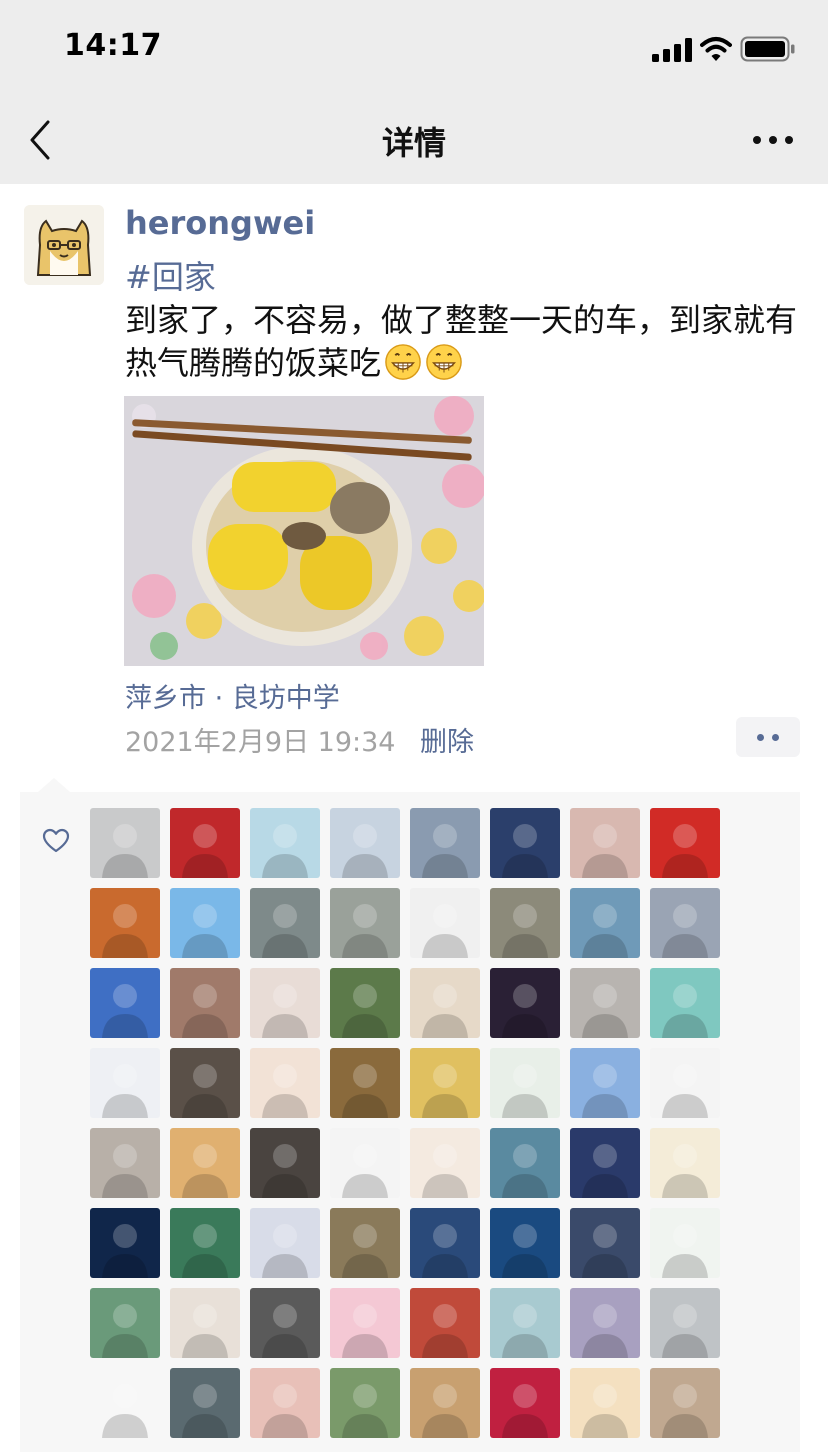 The width and height of the screenshot is (828, 1452). I want to click on like-comment-button, so click(768, 737).